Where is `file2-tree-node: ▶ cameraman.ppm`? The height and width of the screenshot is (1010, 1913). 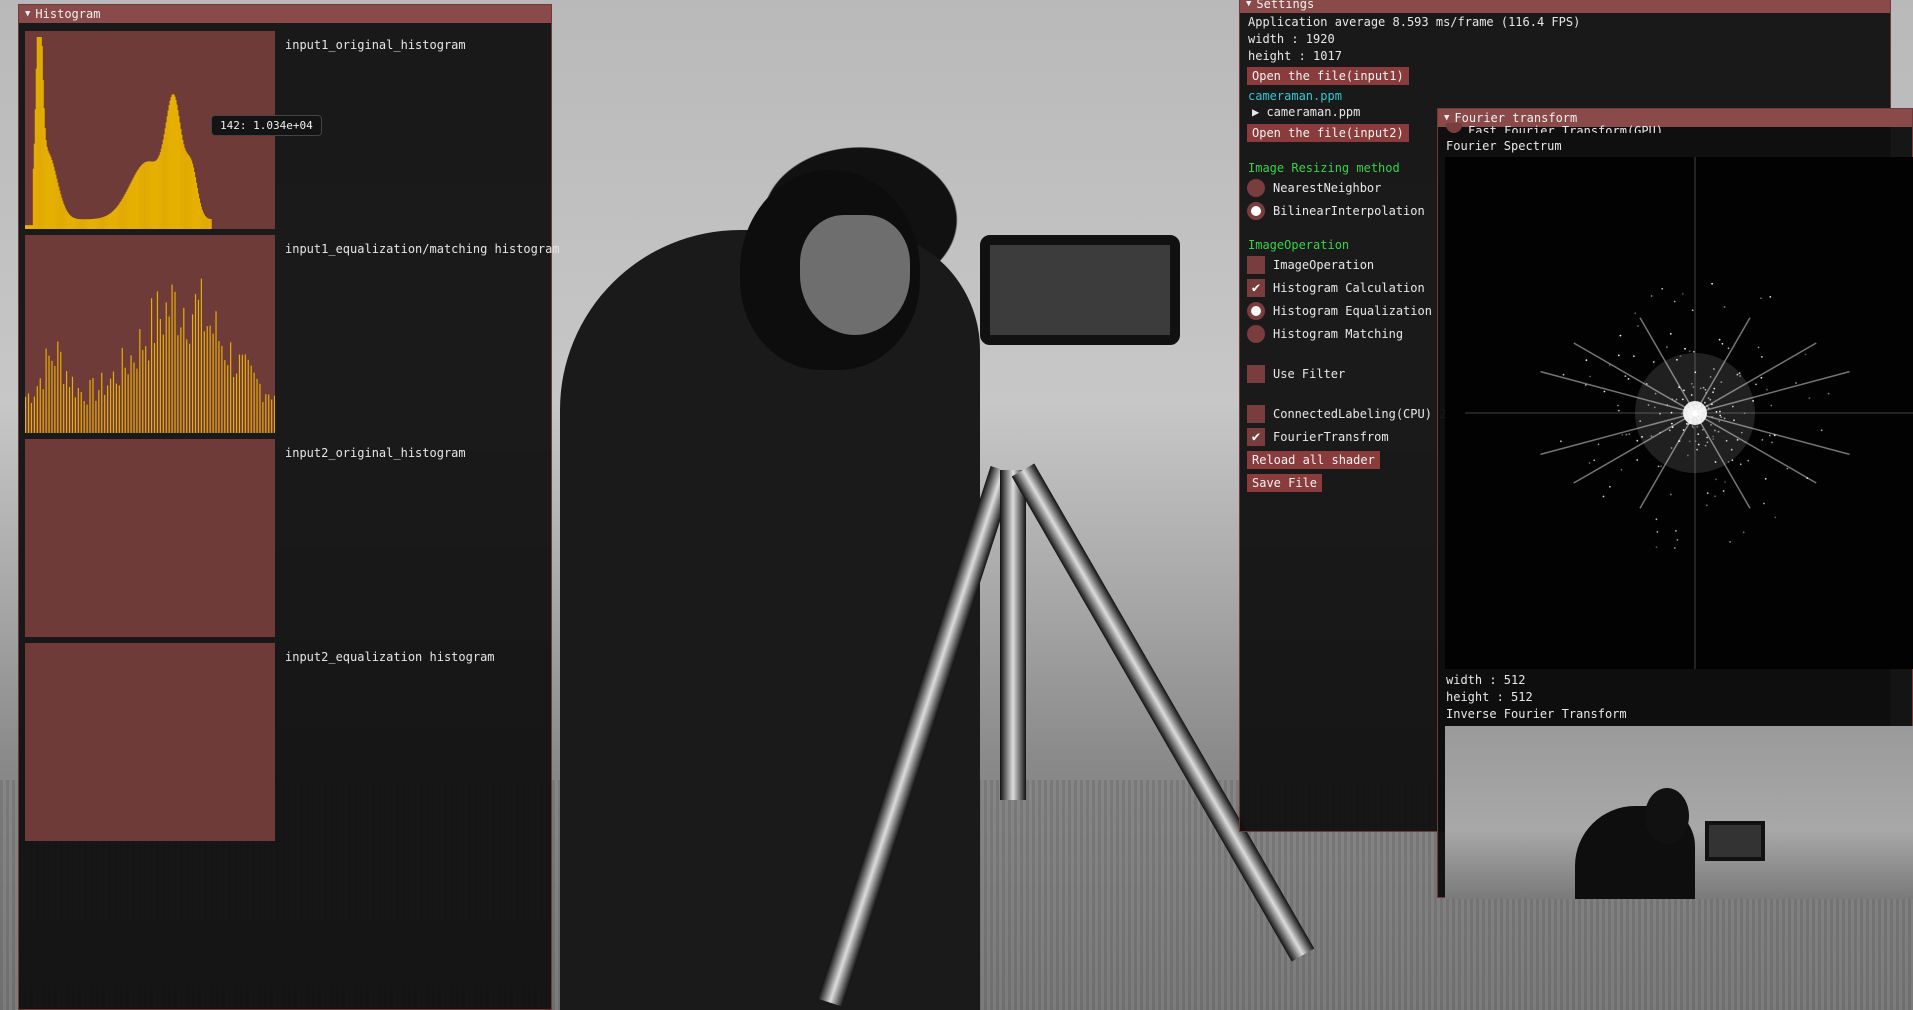 file2-tree-node: ▶ cameraman.ppm is located at coordinates (1306, 112).